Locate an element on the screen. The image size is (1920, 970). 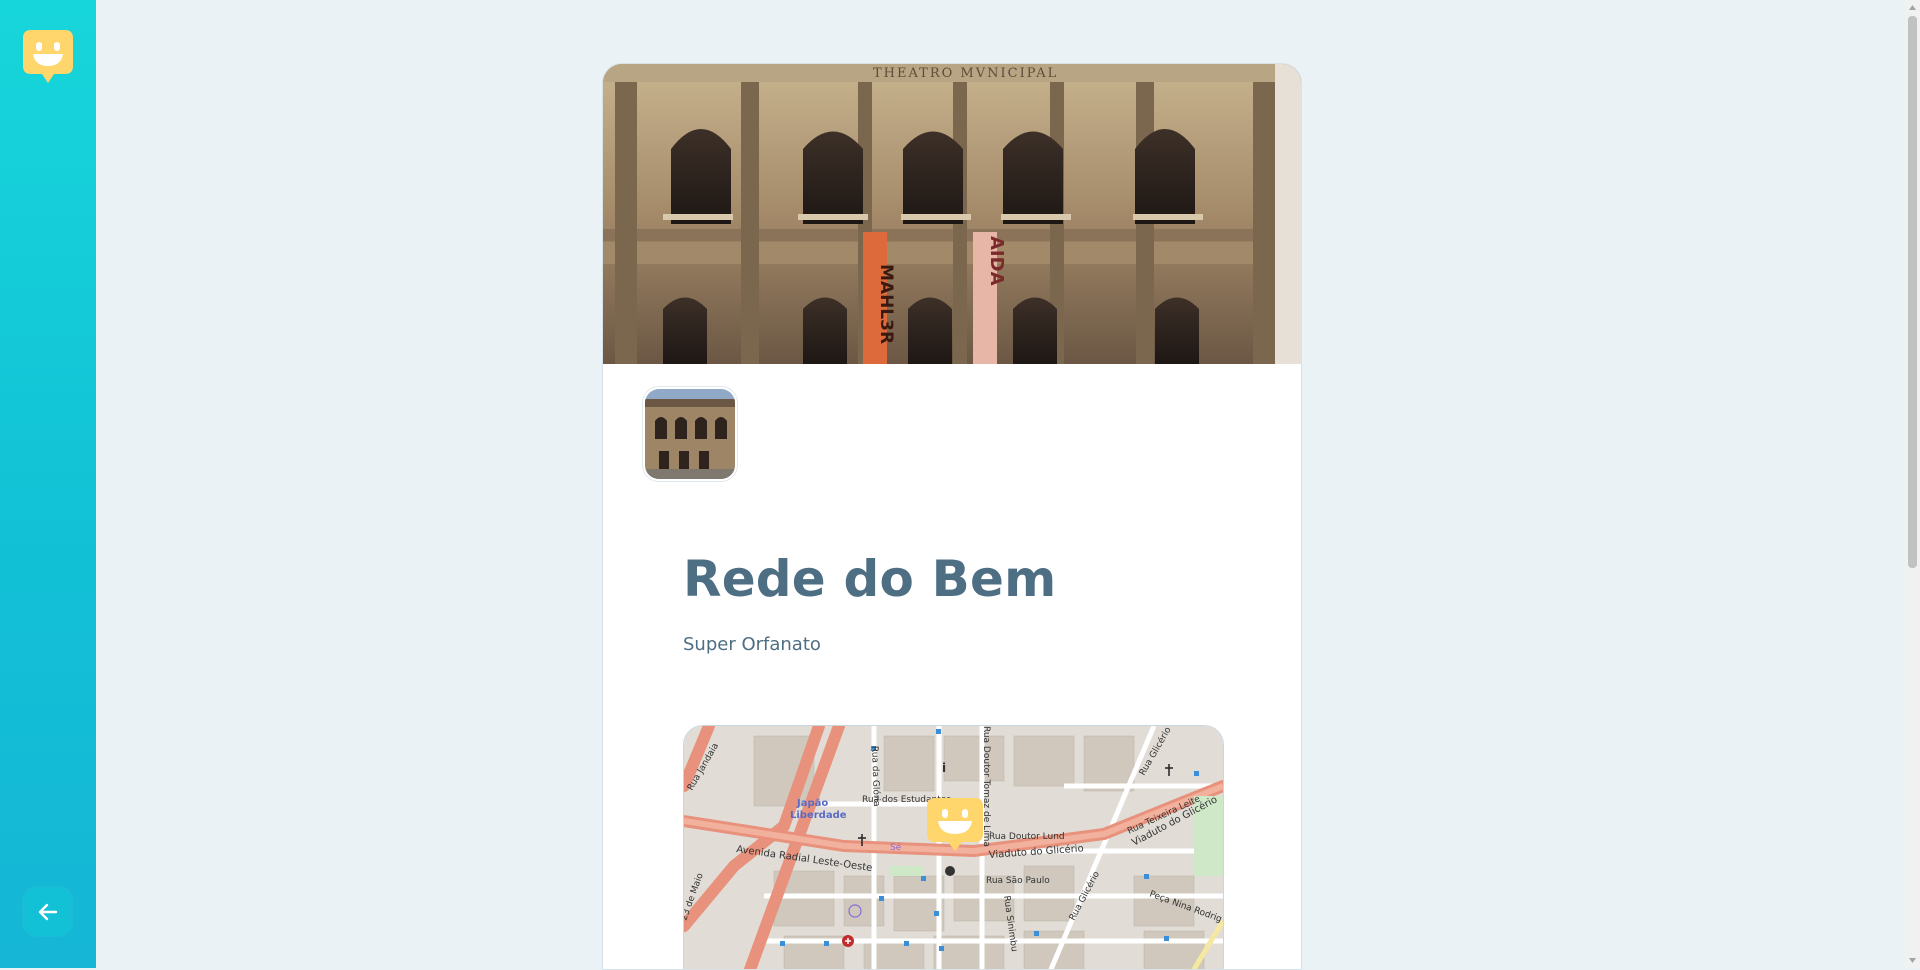
map-label-rua-sao-paulo: Rua São Paulo is located at coordinates (1018, 881).